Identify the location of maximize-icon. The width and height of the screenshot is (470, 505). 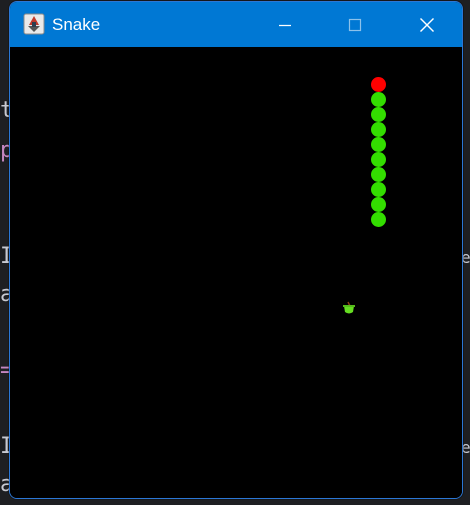
(355, 24).